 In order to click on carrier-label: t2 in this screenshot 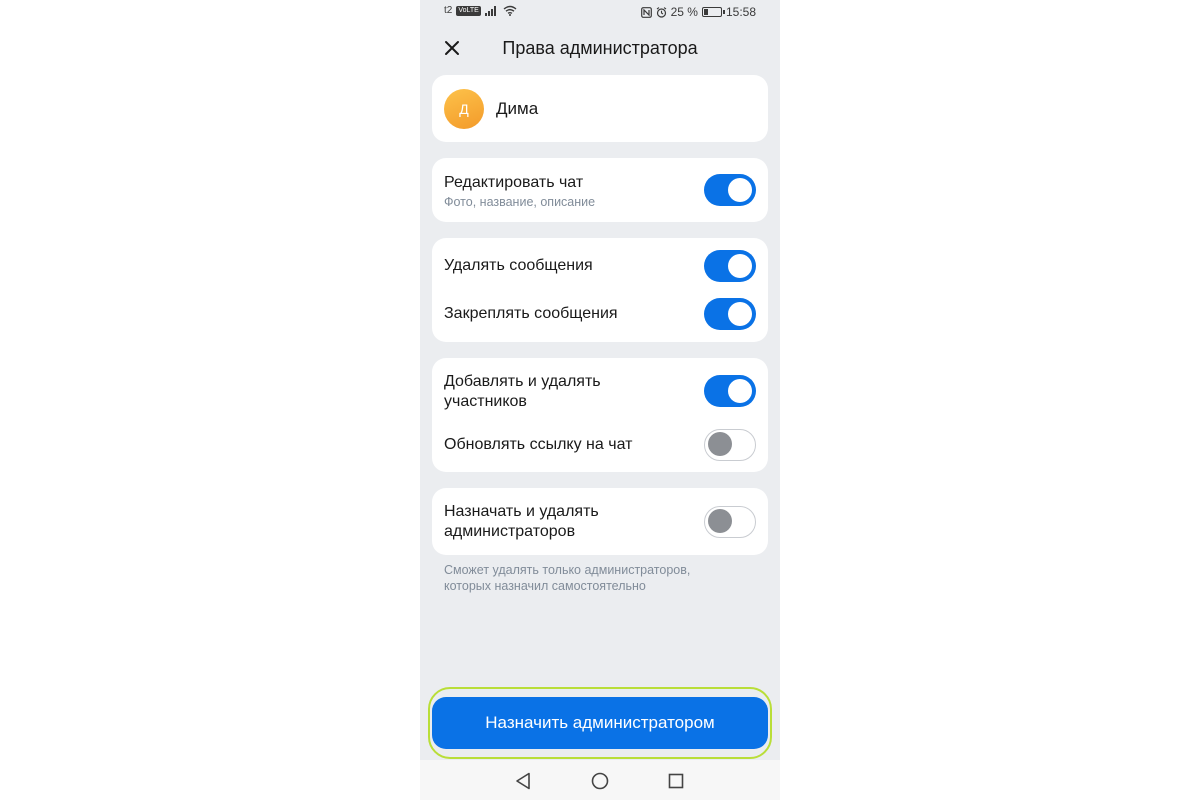, I will do `click(448, 10)`.